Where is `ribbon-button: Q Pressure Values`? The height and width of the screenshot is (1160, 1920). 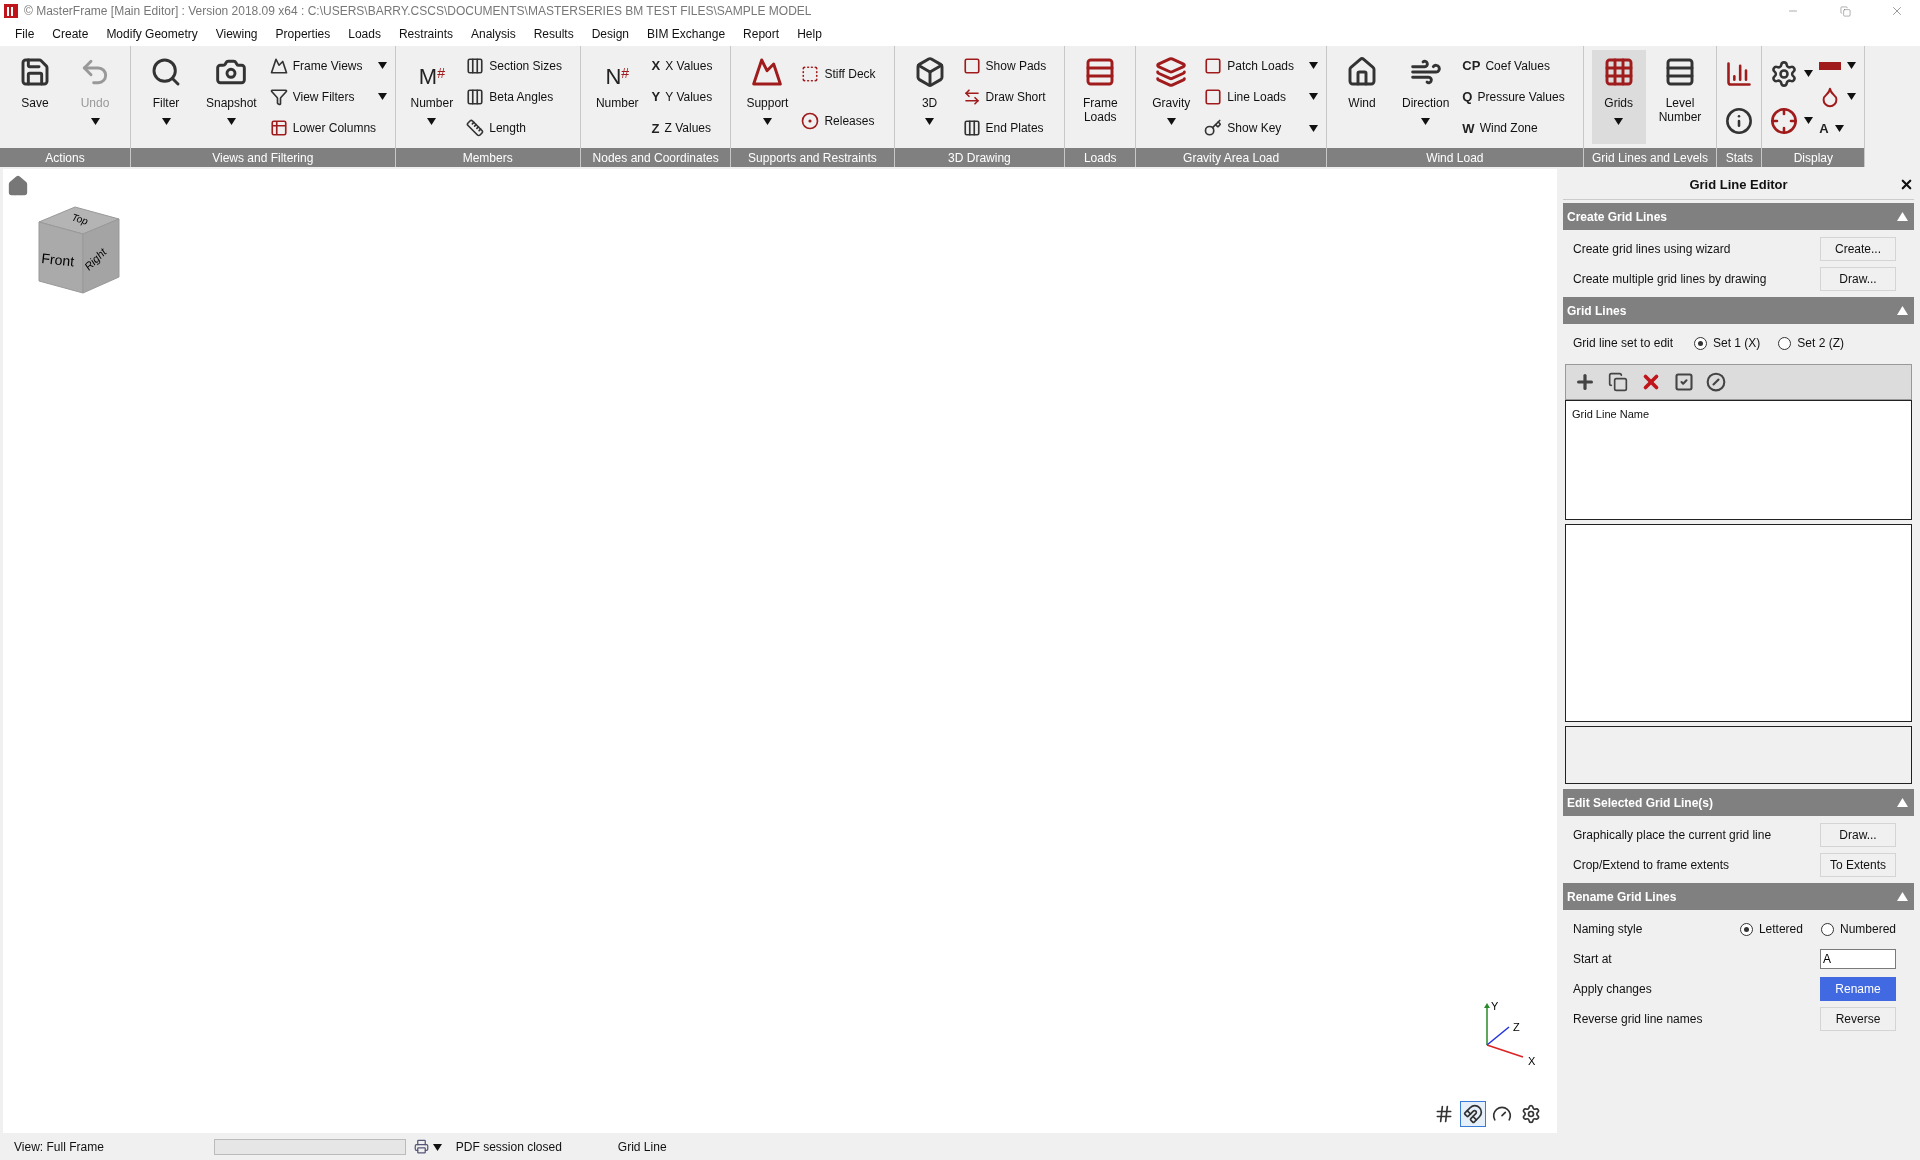 ribbon-button: Q Pressure Values is located at coordinates (1518, 97).